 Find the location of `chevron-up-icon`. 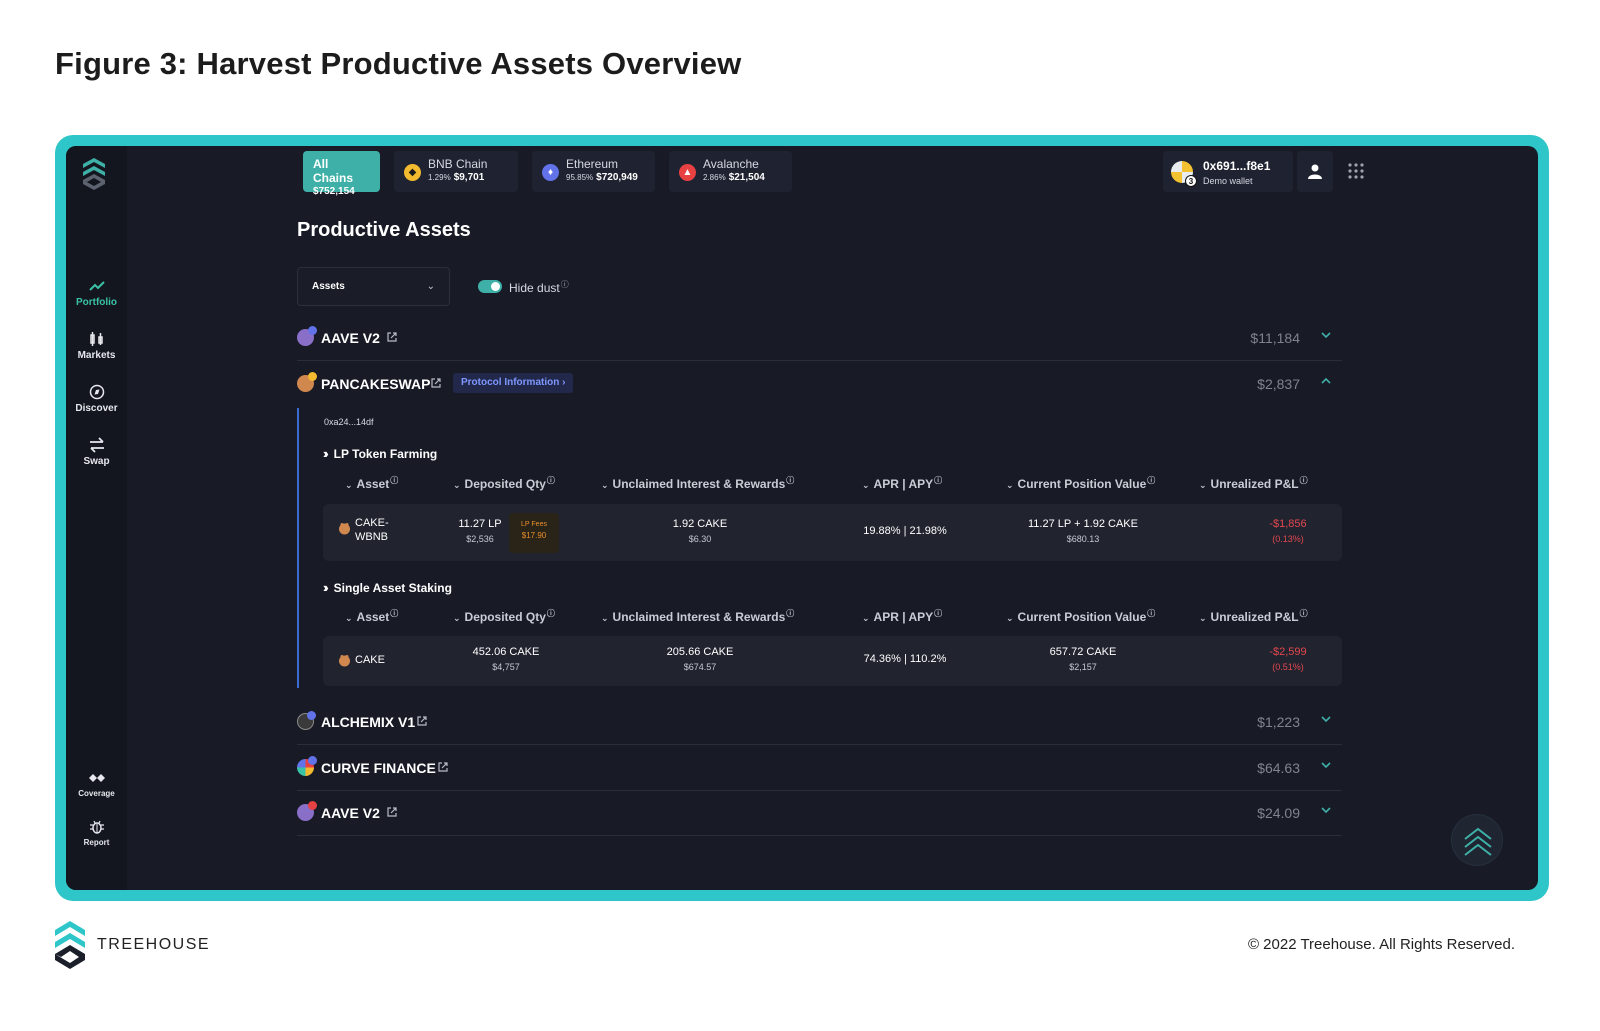

chevron-up-icon is located at coordinates (1326, 381).